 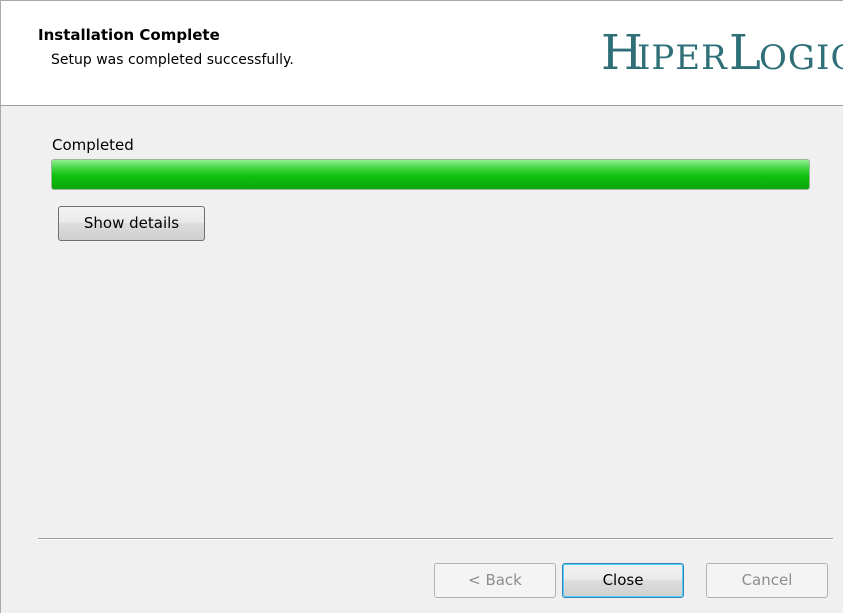 What do you see at coordinates (129, 35) in the screenshot?
I see `page-title: Installation Complete` at bounding box center [129, 35].